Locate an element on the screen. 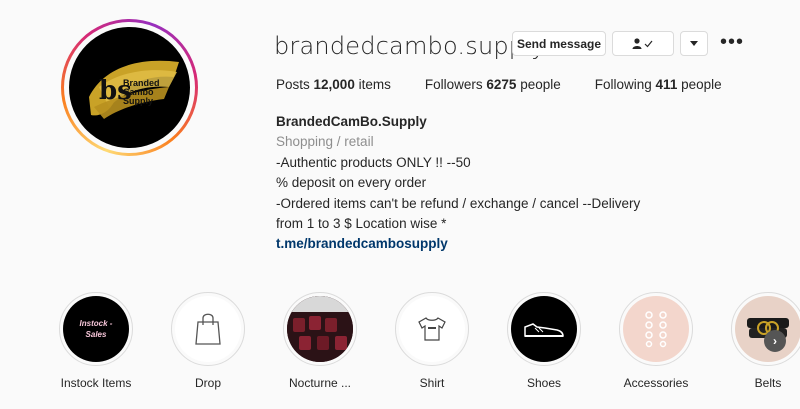 The image size is (800, 409). highlight-accessories: Accessories is located at coordinates (656, 341).